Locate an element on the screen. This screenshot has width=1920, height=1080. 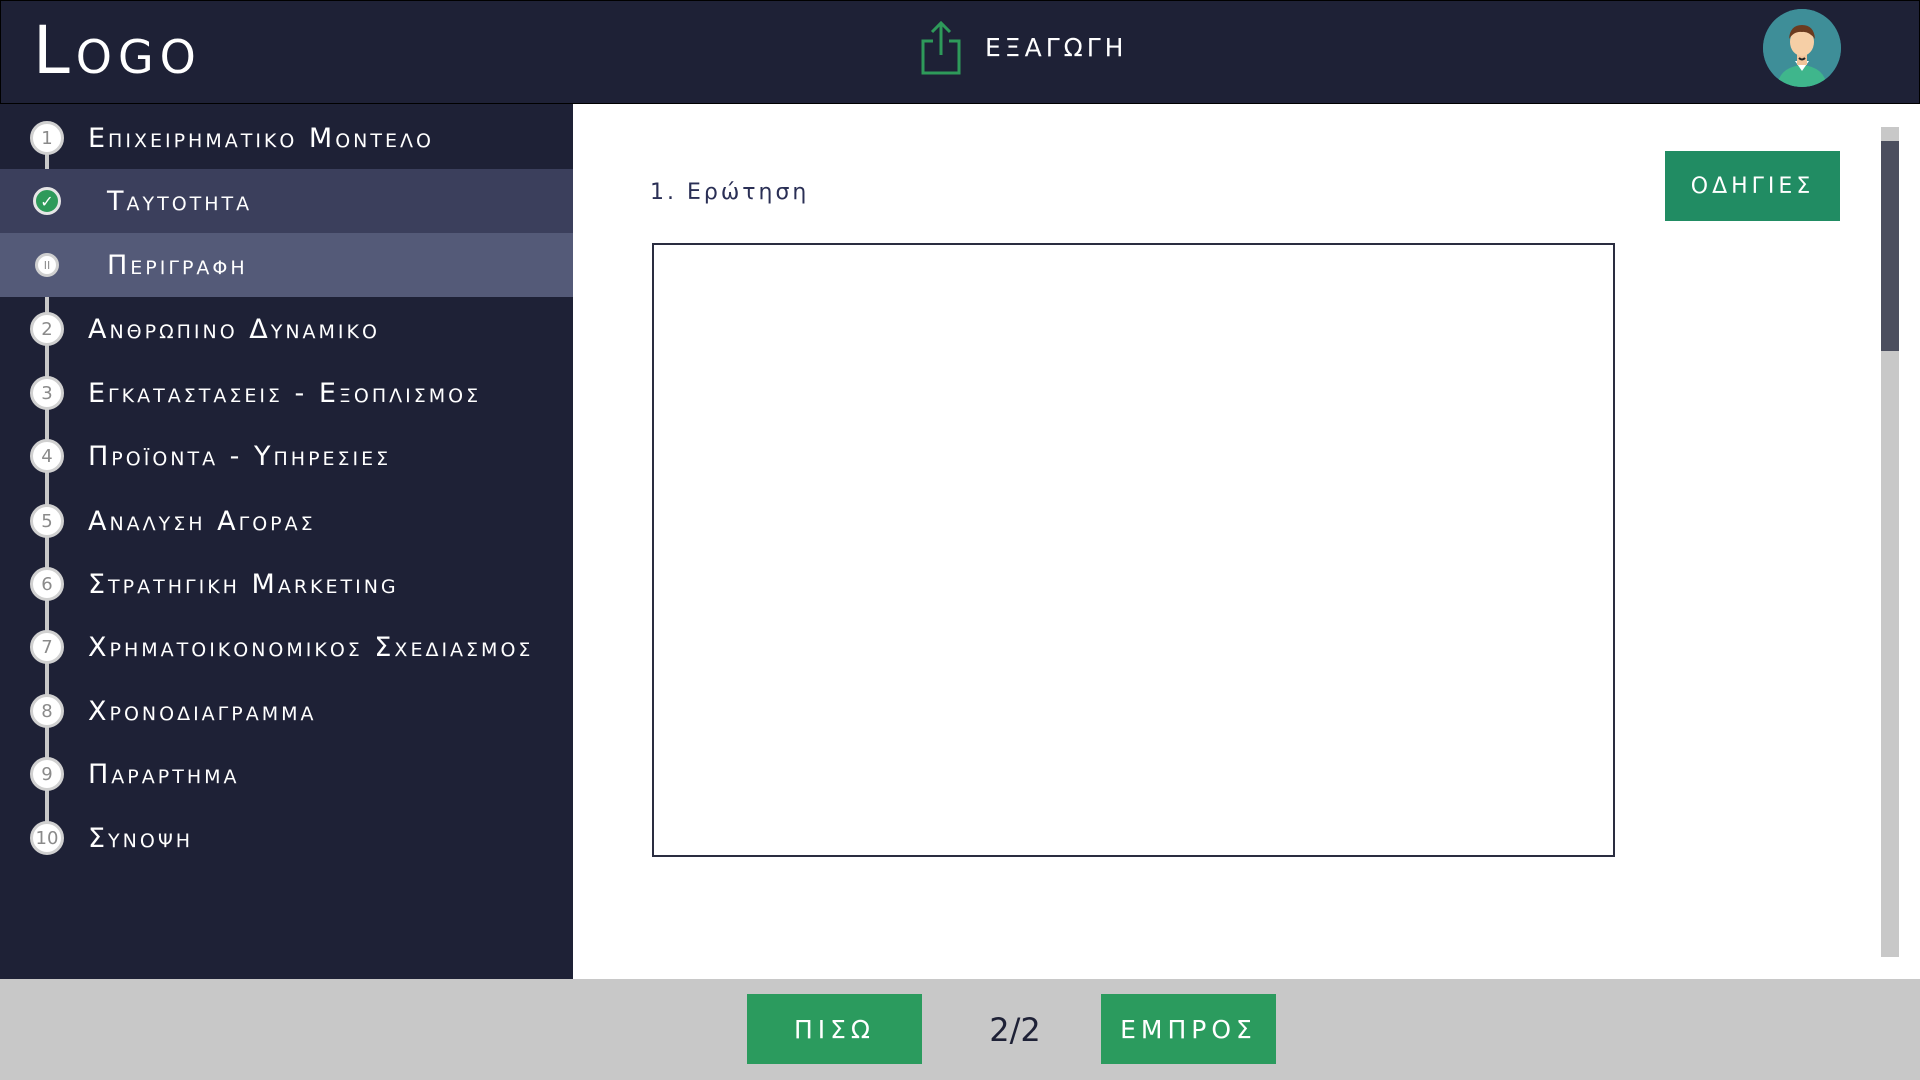
step-number: 10 is located at coordinates (47, 838).